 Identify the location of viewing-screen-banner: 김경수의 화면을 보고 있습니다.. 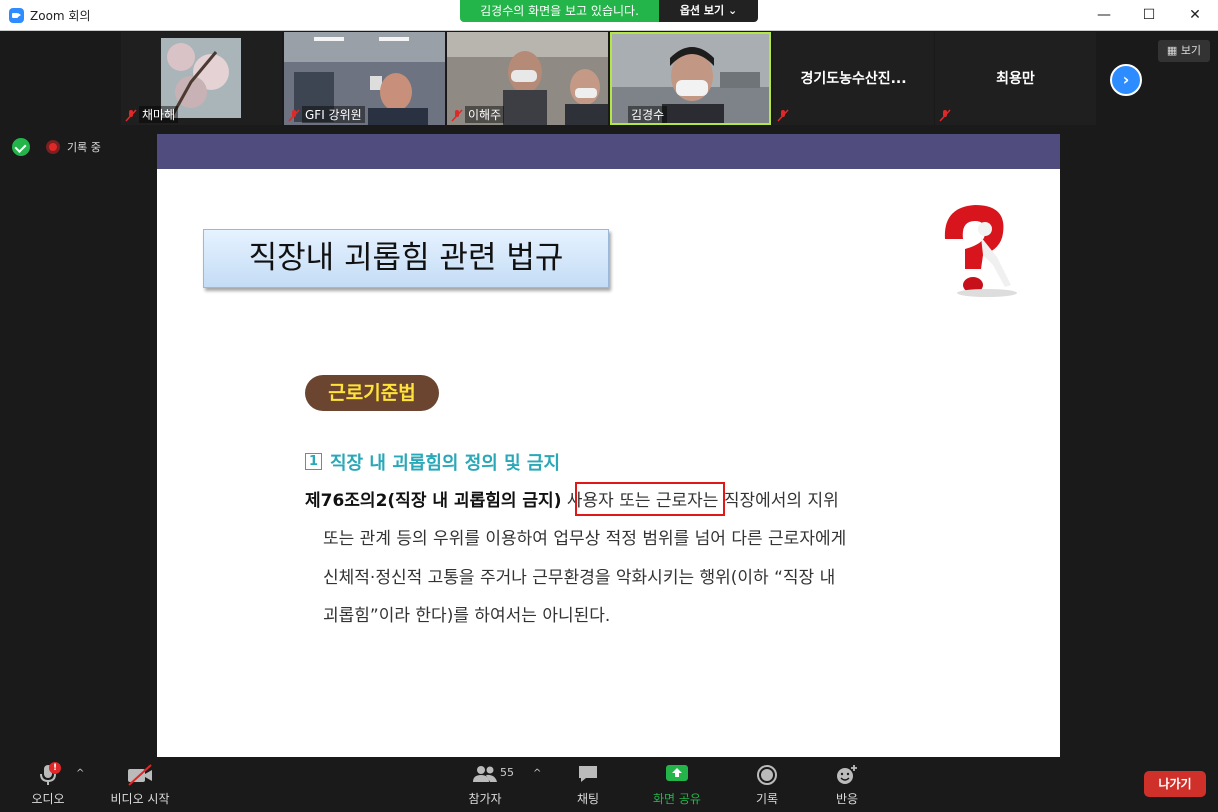
(559, 11).